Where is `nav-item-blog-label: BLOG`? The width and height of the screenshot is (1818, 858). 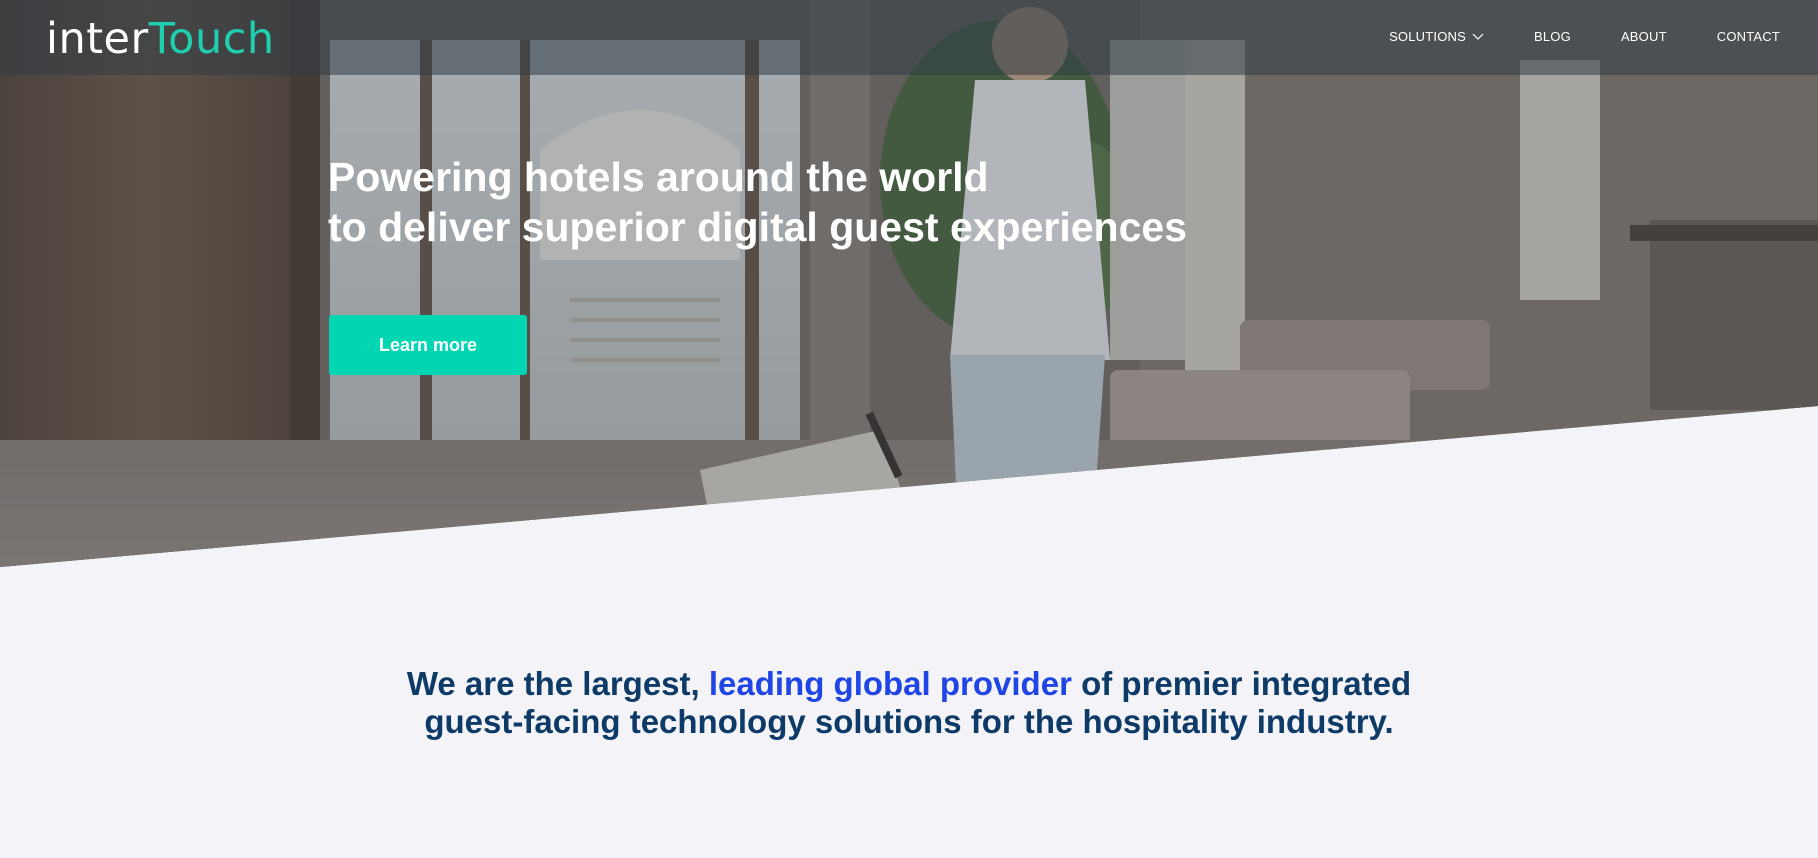
nav-item-blog-label: BLOG is located at coordinates (1552, 36).